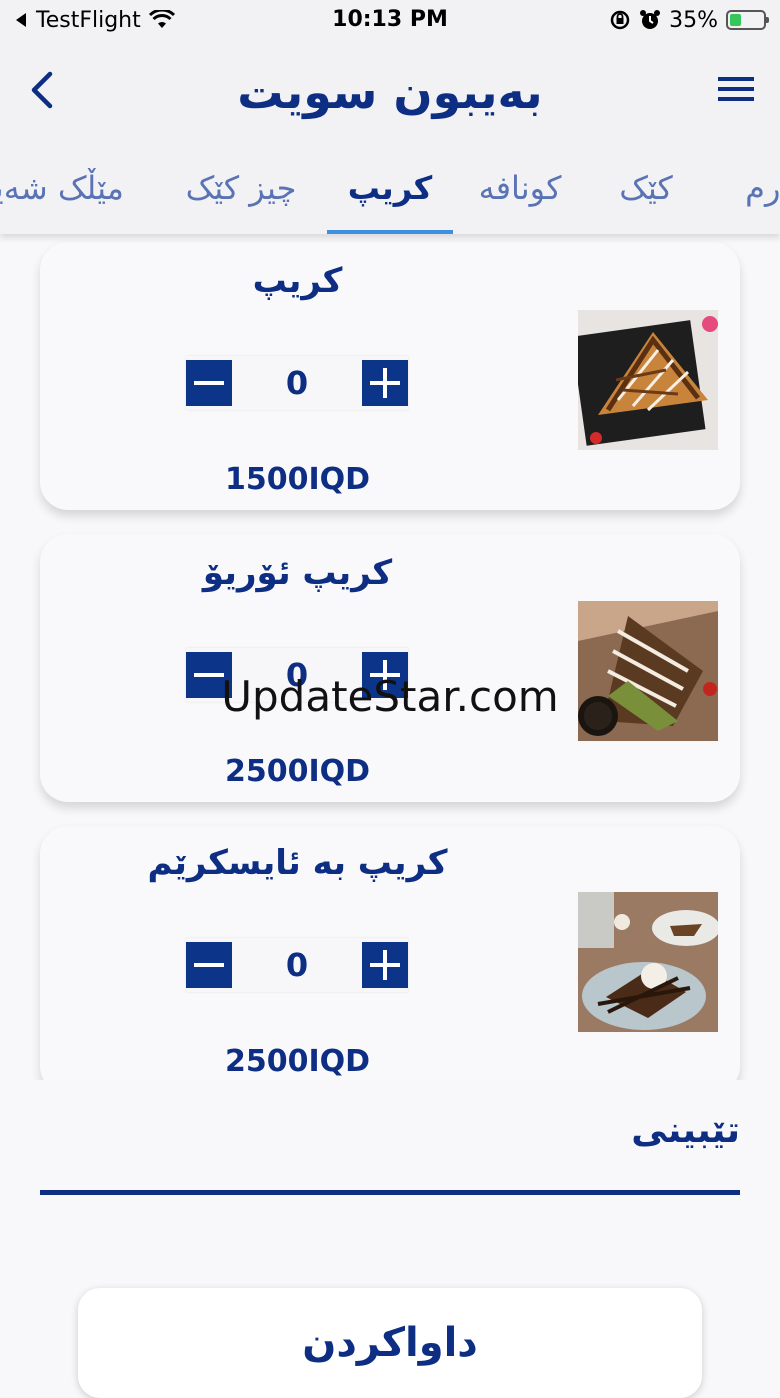 This screenshot has height=1398, width=780. Describe the element at coordinates (322, 1151) in the screenshot. I see `notes-input` at that location.